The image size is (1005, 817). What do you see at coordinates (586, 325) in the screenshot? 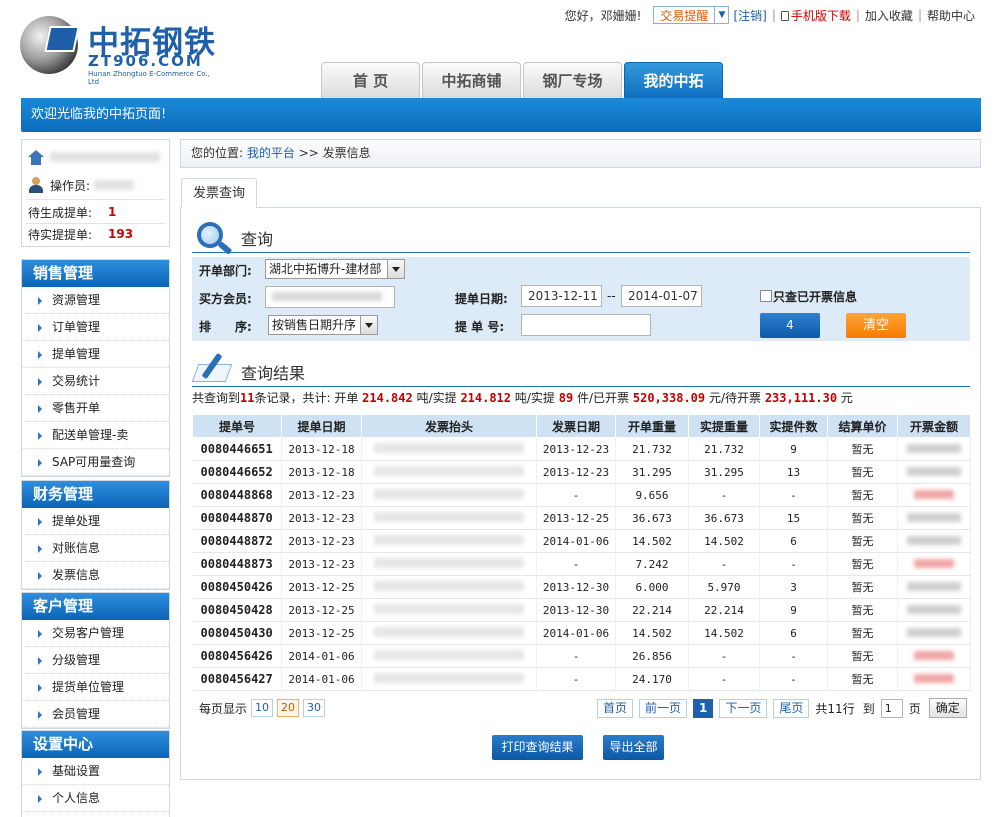
I see `bill-no-input` at bounding box center [586, 325].